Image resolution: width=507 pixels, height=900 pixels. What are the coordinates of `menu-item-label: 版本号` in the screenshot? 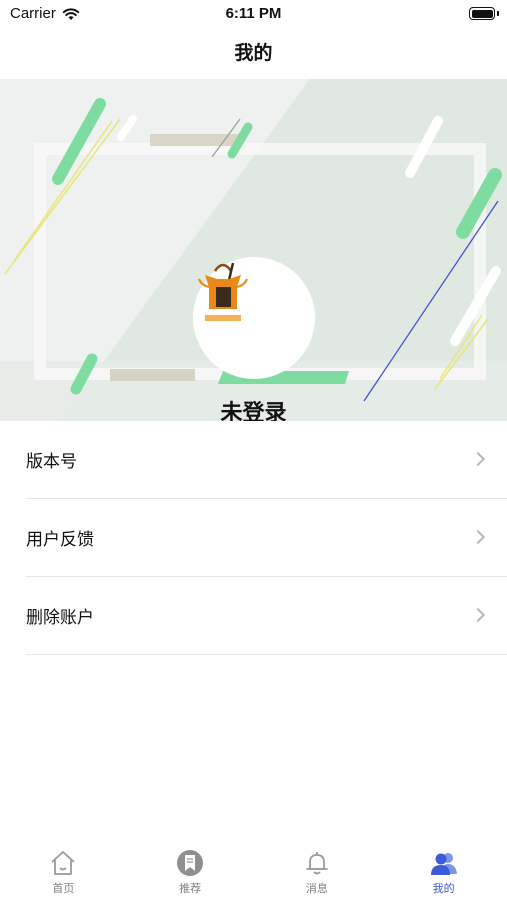 It's located at (51, 461).